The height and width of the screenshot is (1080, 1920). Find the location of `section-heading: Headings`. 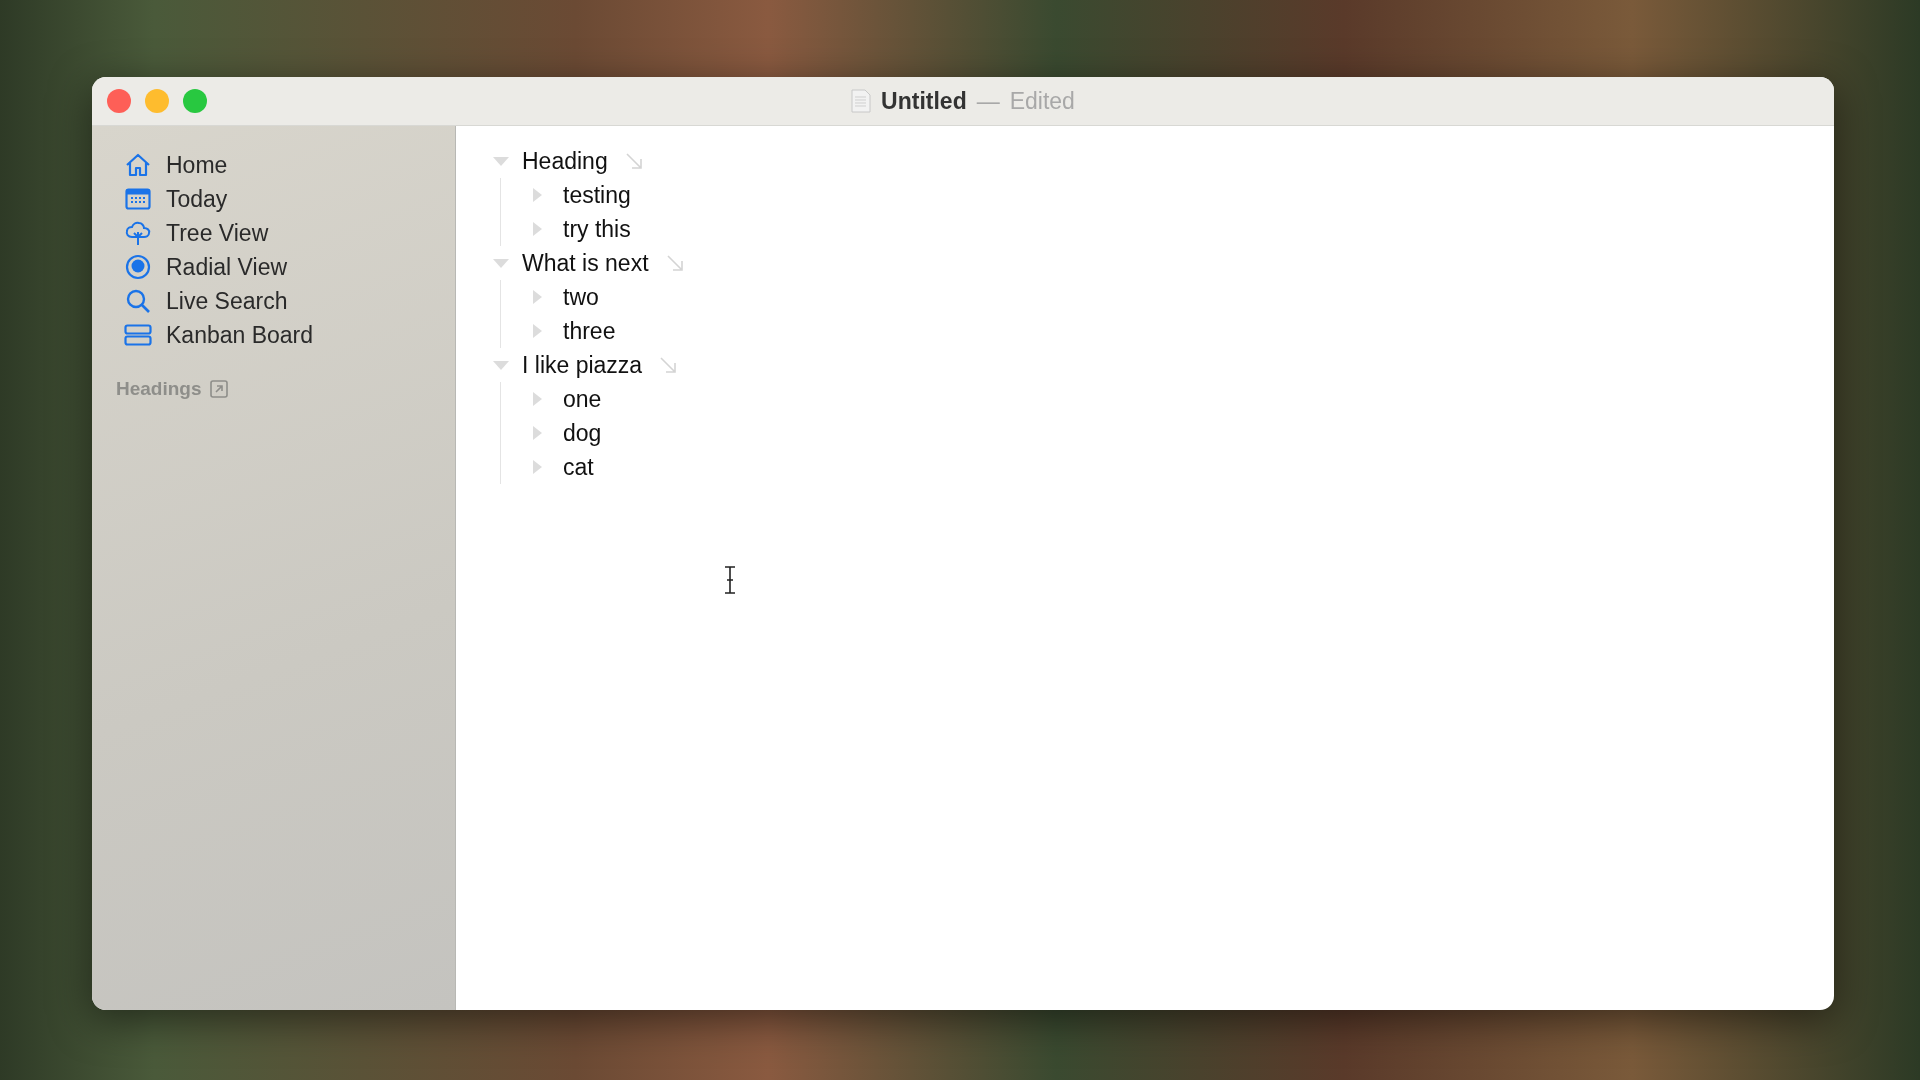

section-heading: Headings is located at coordinates (159, 389).